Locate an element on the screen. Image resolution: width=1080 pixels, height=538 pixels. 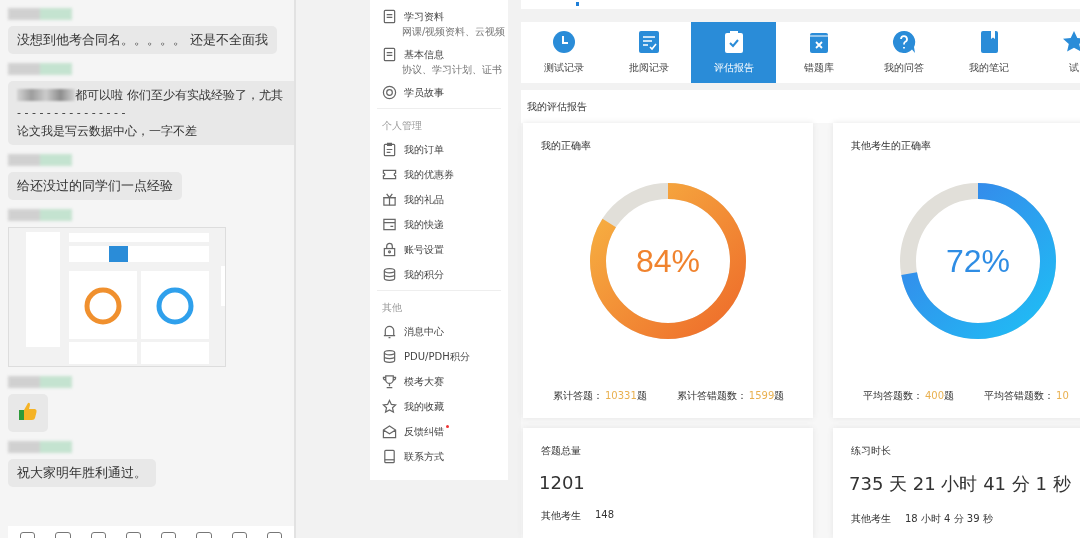
clip-icon is located at coordinates (389, 149).